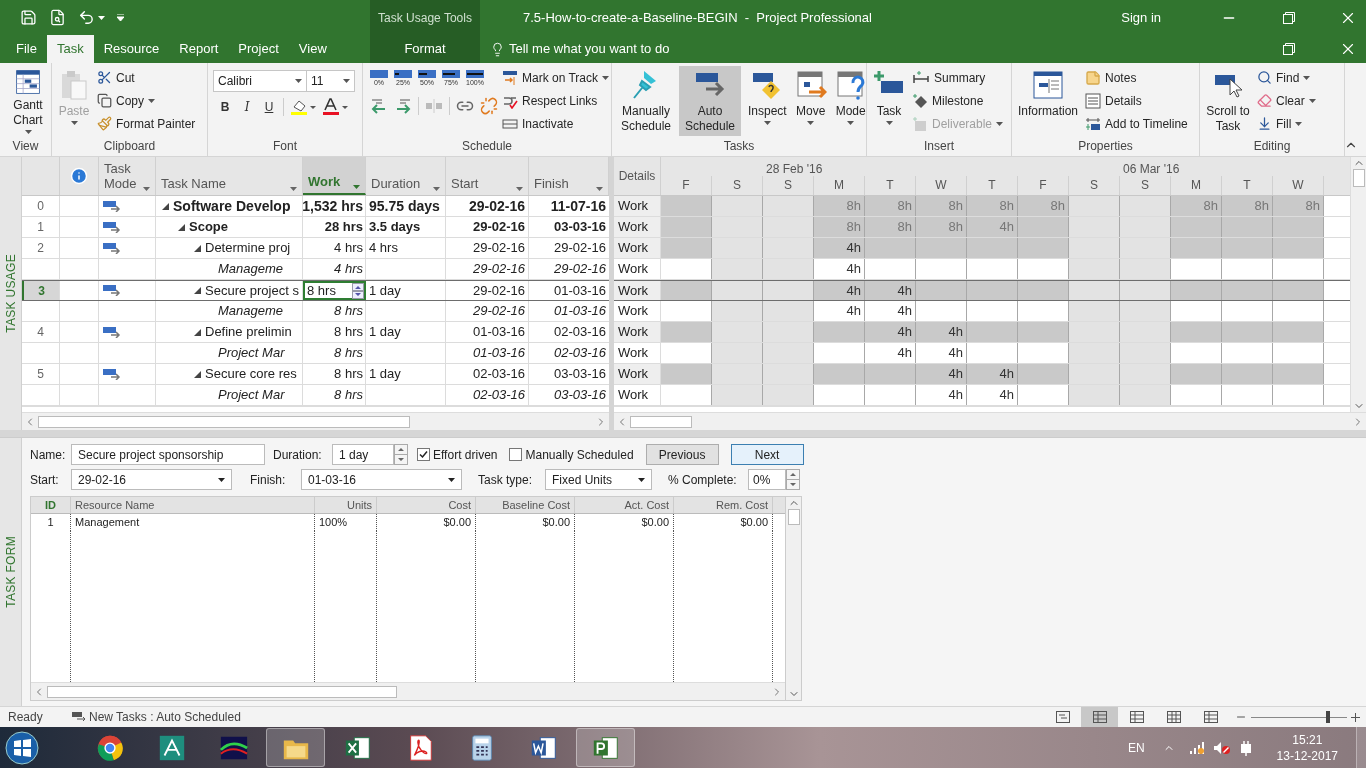 The image size is (1366, 768). What do you see at coordinates (425, 49) in the screenshot?
I see `ribbon-tab: Format` at bounding box center [425, 49].